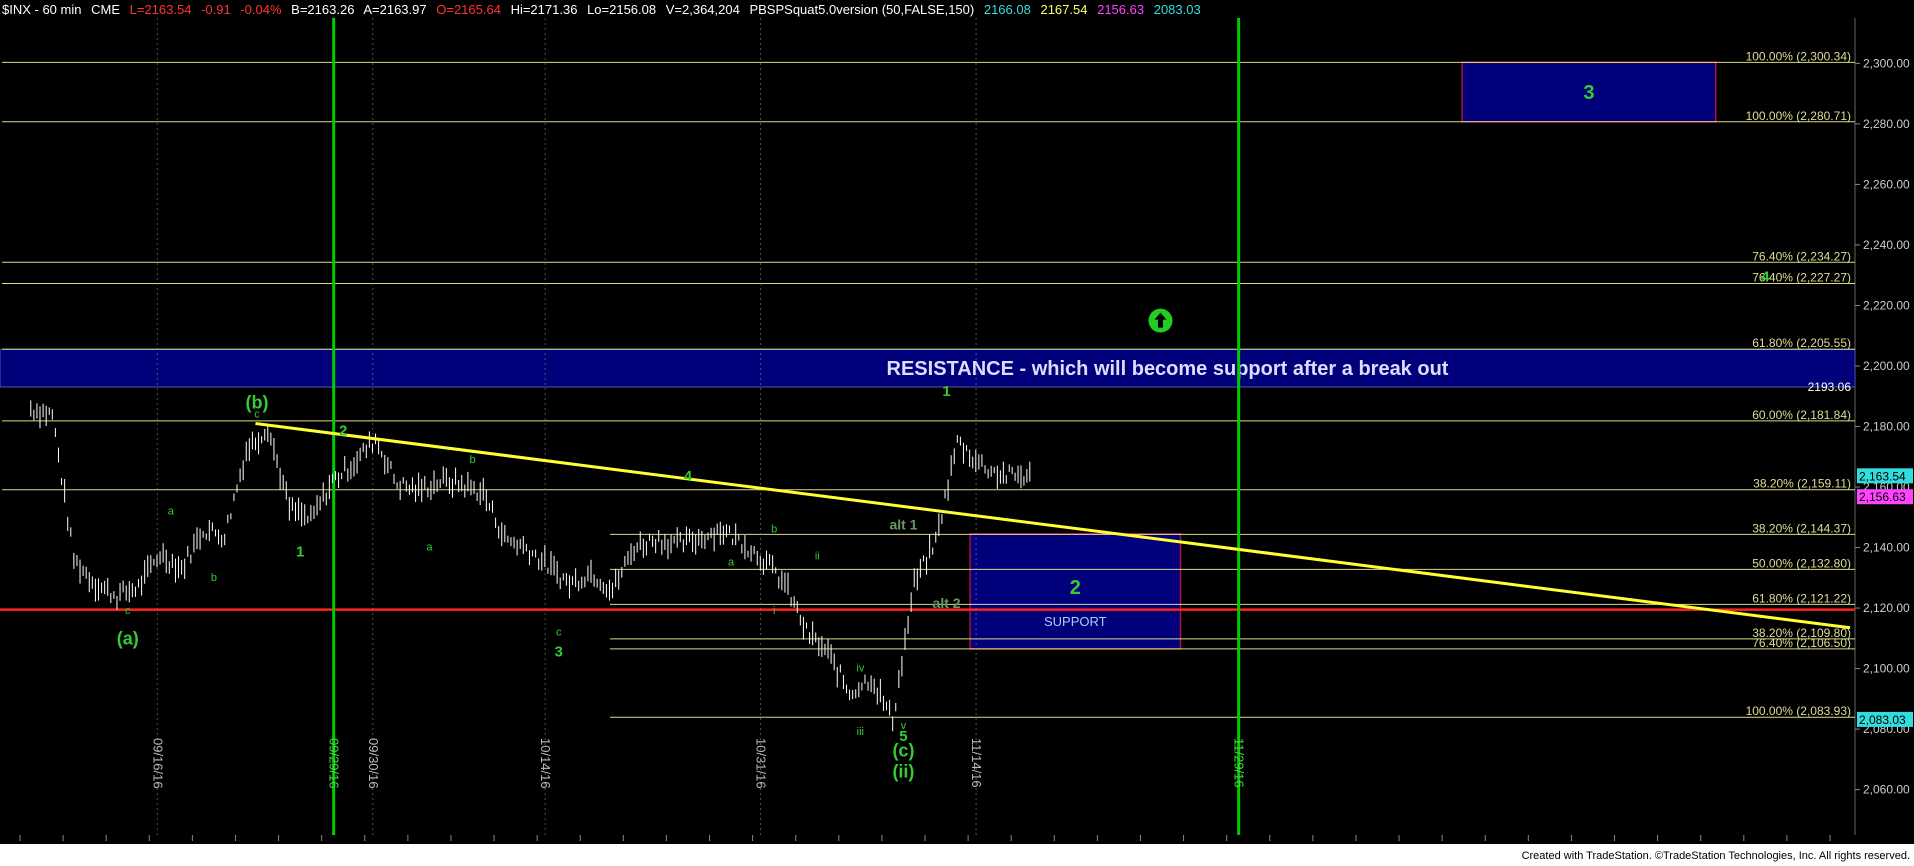 Image resolution: width=1914 pixels, height=866 pixels. What do you see at coordinates (559, 651) in the screenshot?
I see `wave-label: 3` at bounding box center [559, 651].